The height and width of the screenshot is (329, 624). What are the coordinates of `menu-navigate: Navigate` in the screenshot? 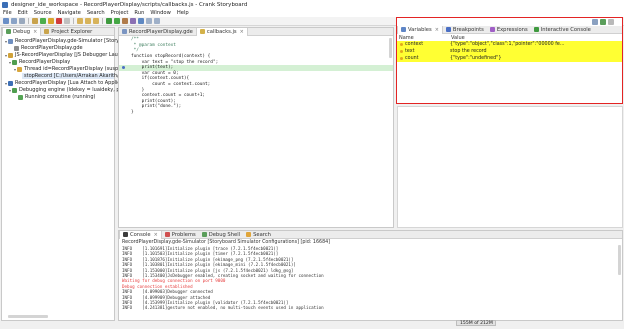 It's located at (69, 13).